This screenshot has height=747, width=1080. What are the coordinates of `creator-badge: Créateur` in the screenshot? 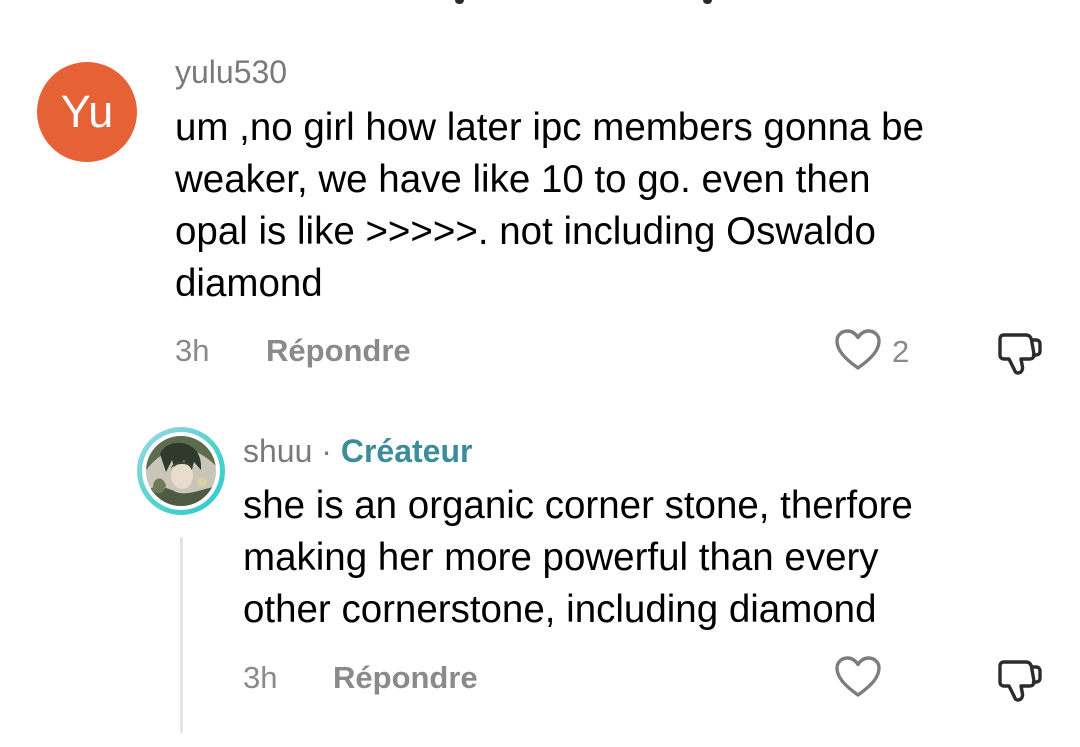 It's located at (406, 451).